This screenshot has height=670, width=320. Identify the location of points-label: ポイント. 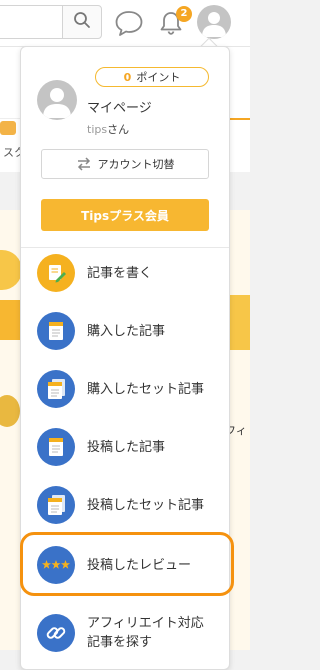
(158, 77).